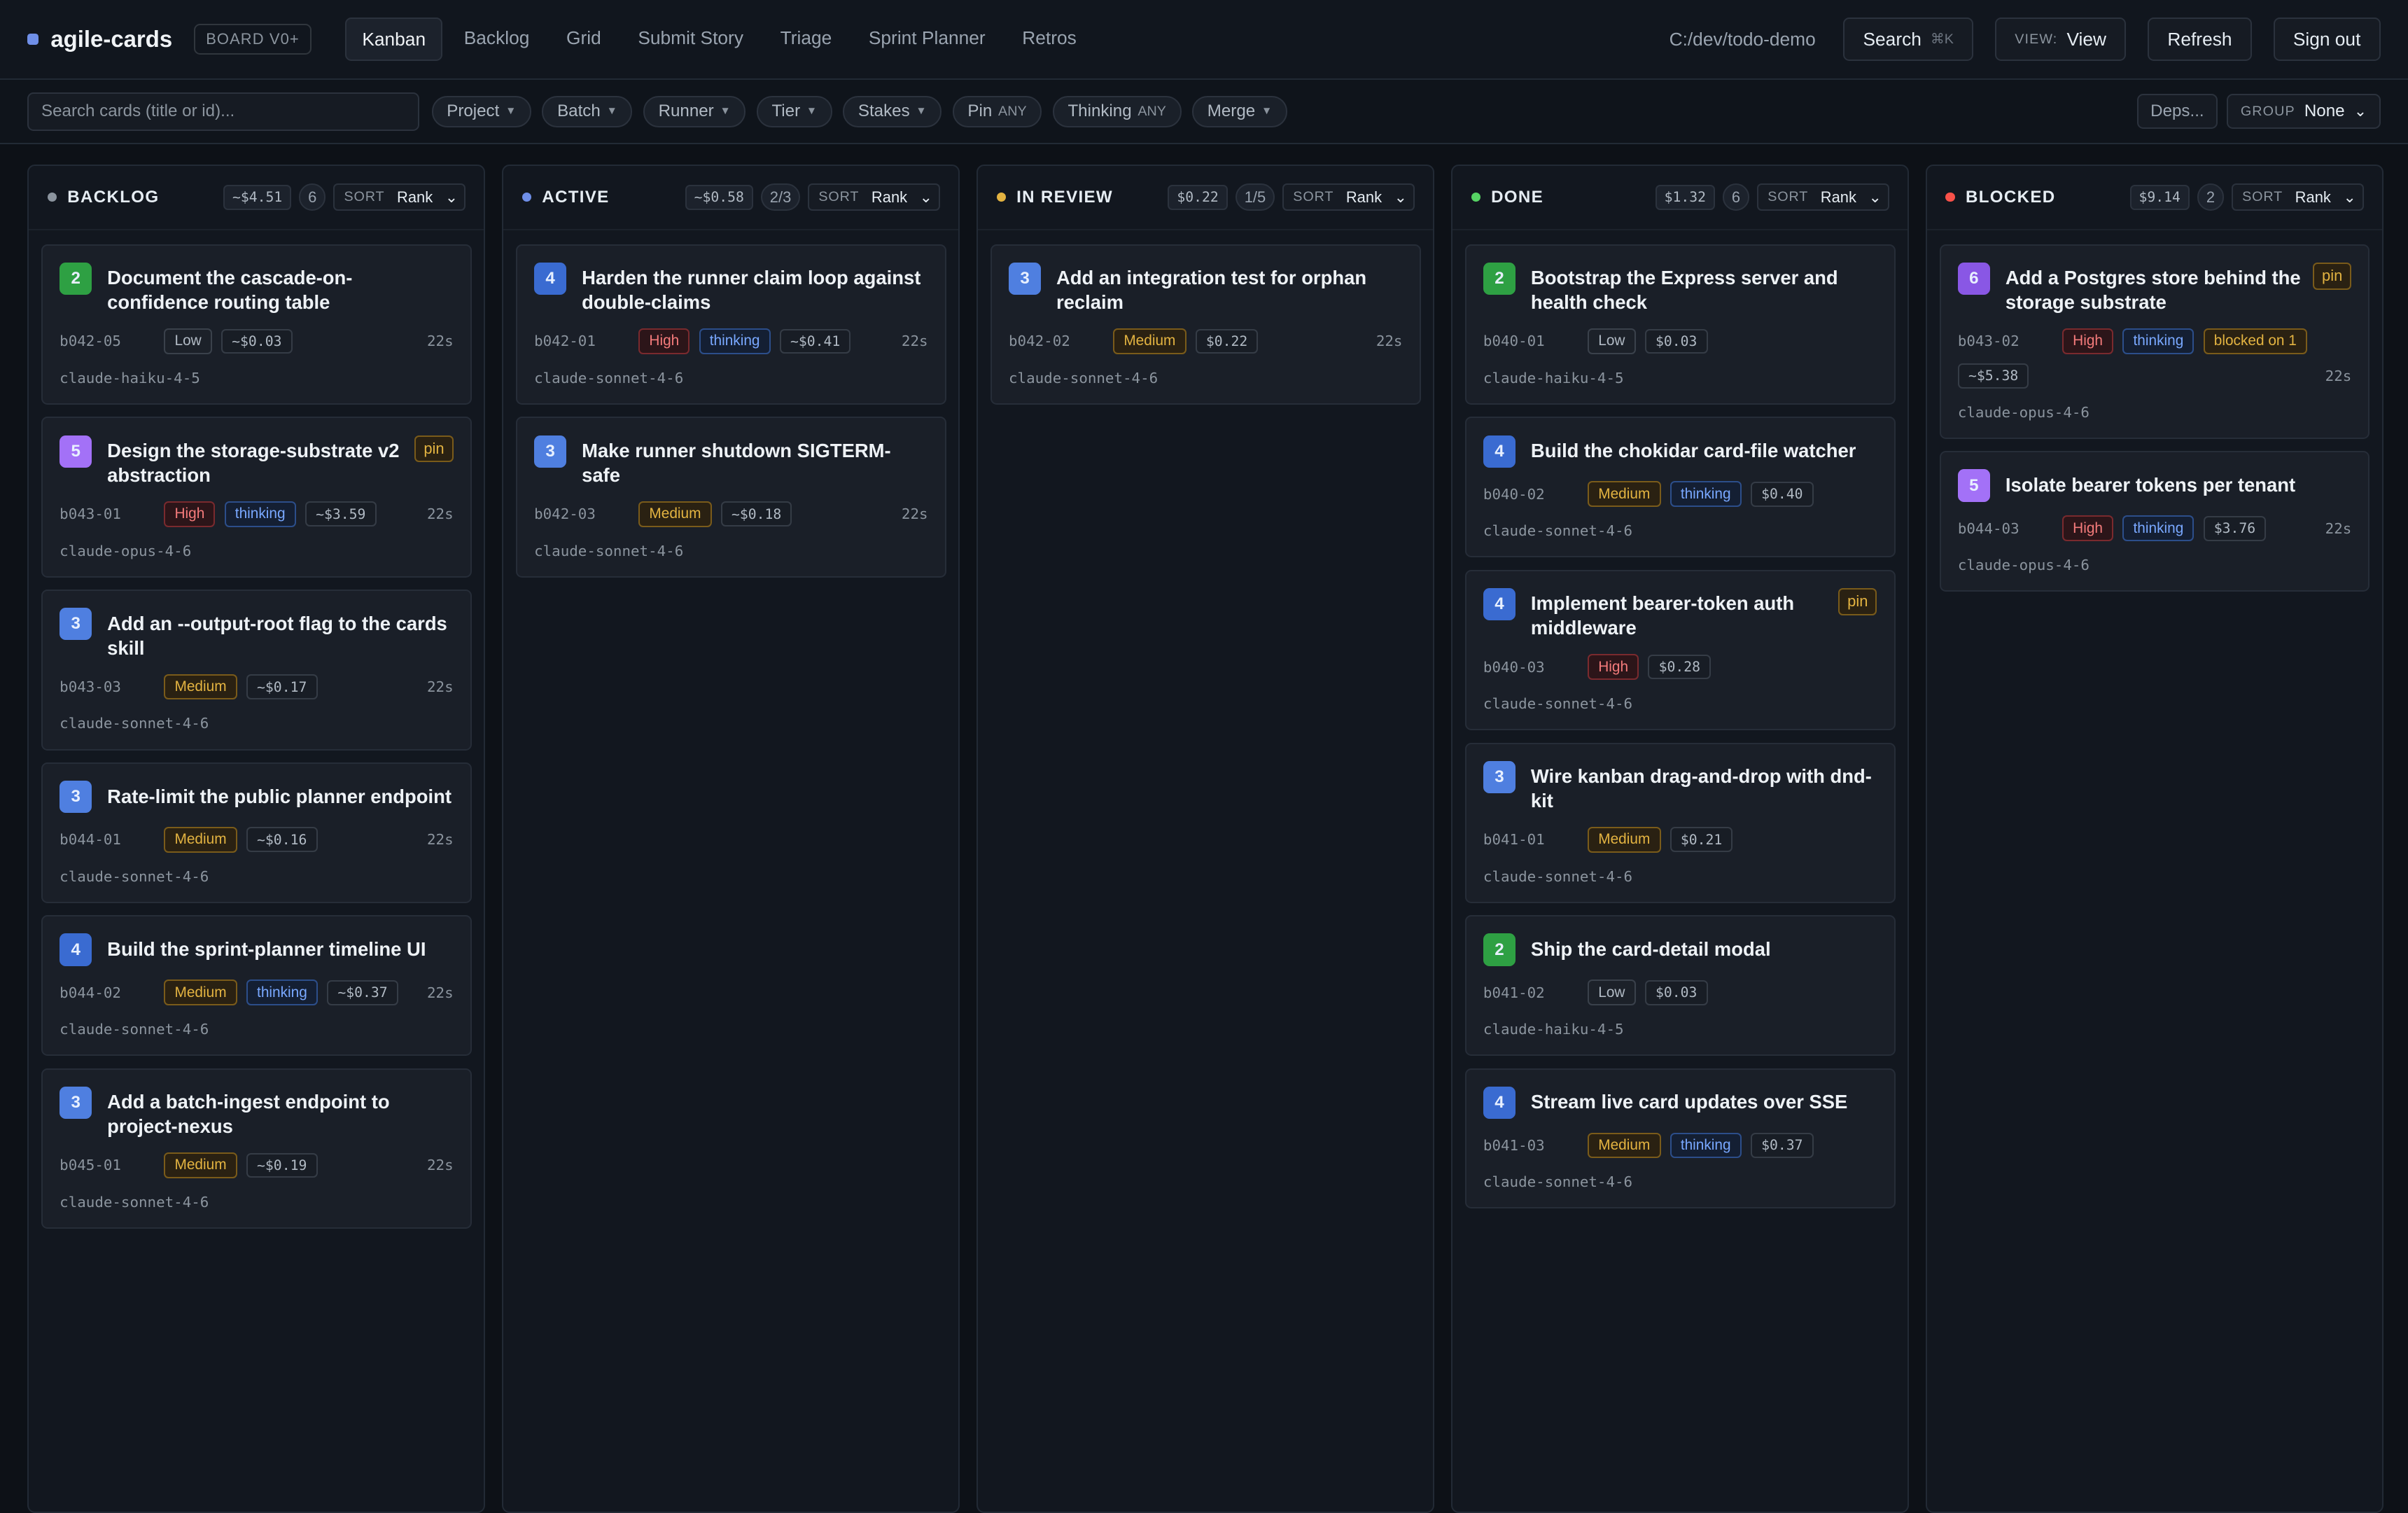 Image resolution: width=2408 pixels, height=1513 pixels. I want to click on filter-chip-stakes: Stakes ▼, so click(892, 111).